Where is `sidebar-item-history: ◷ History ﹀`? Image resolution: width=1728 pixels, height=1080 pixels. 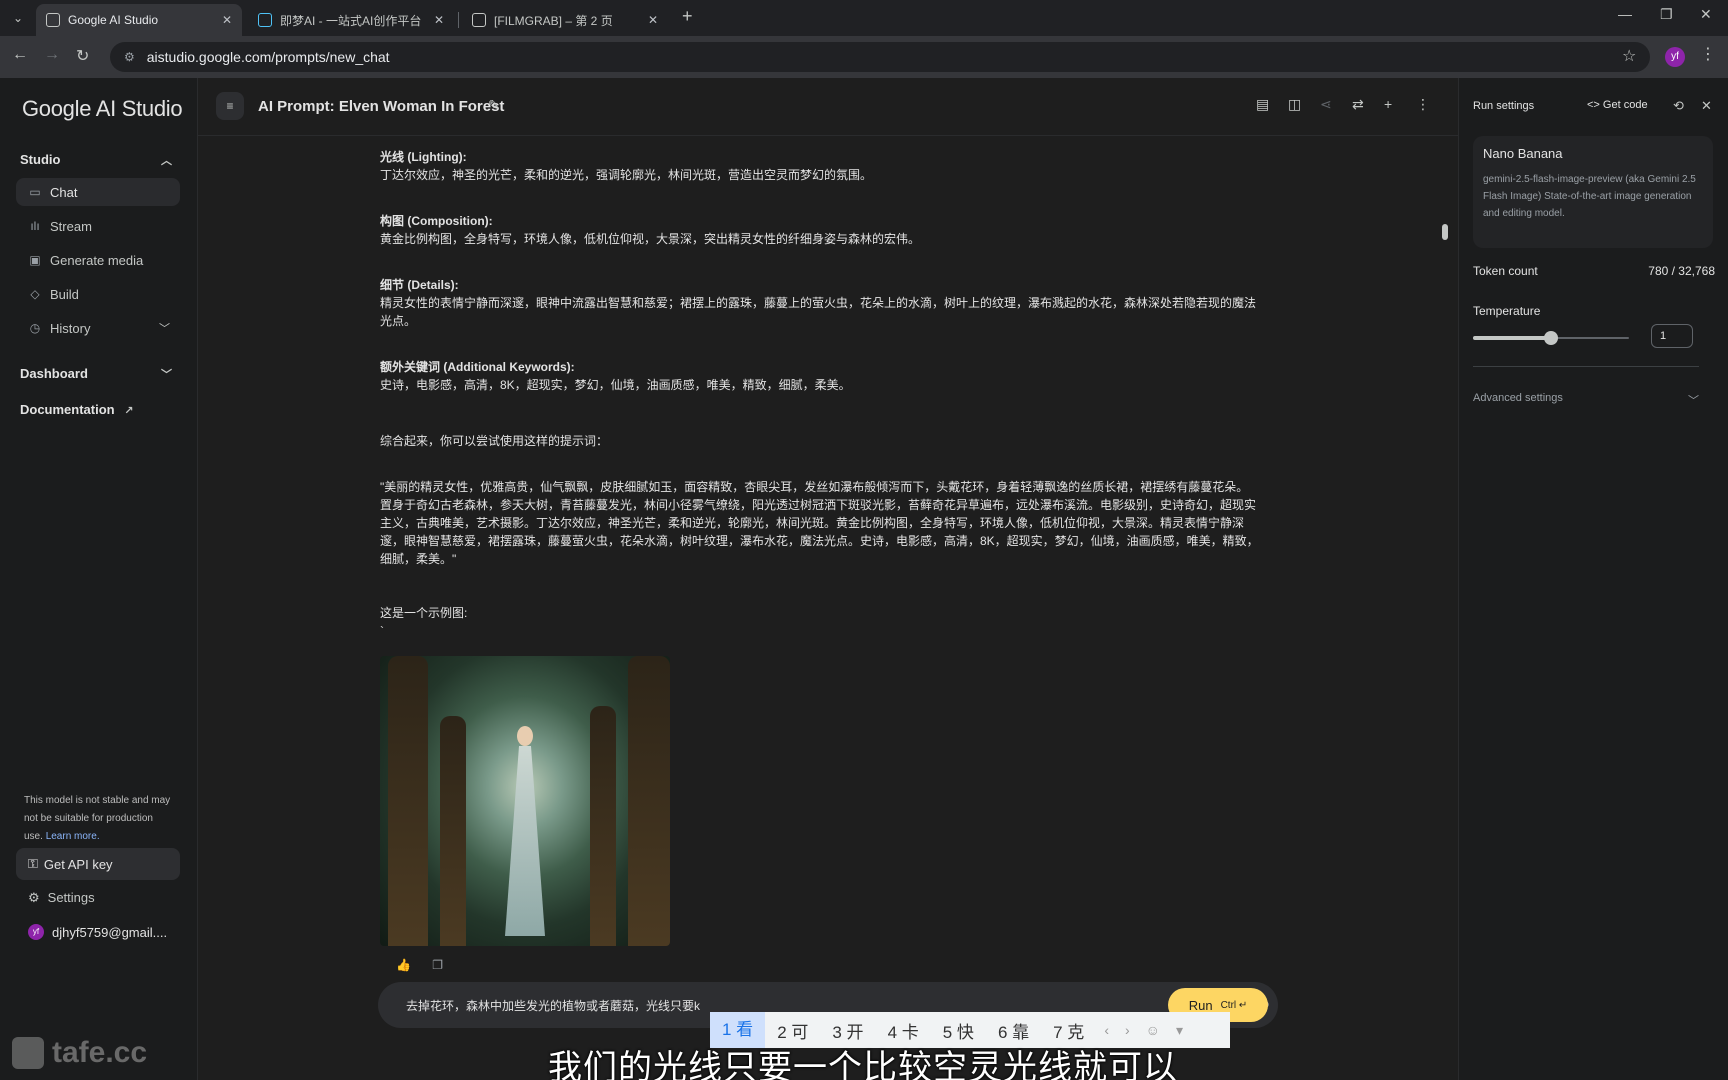 sidebar-item-history: ◷ History ﹀ is located at coordinates (98, 328).